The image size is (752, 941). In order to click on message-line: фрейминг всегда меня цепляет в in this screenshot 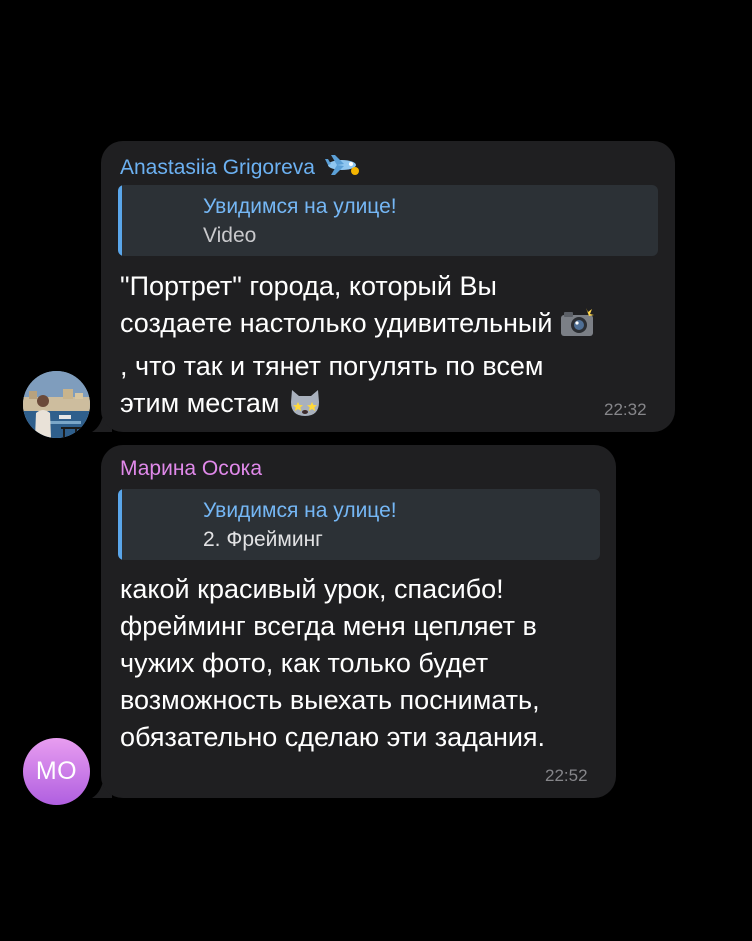, I will do `click(328, 626)`.